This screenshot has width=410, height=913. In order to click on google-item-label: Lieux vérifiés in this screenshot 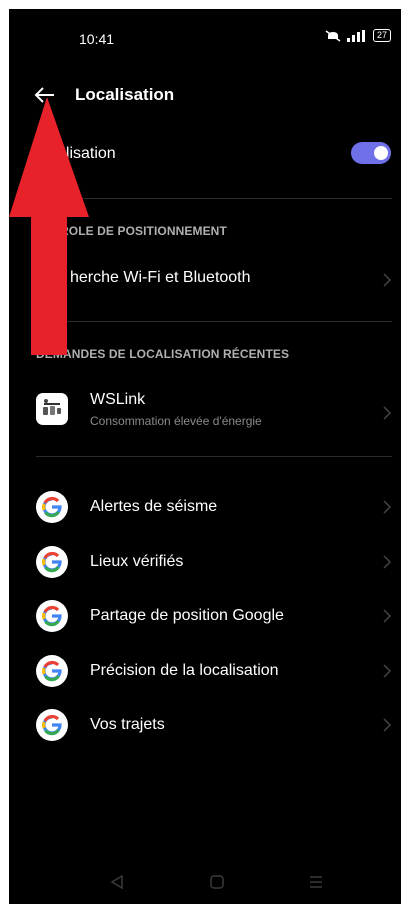, I will do `click(137, 561)`.